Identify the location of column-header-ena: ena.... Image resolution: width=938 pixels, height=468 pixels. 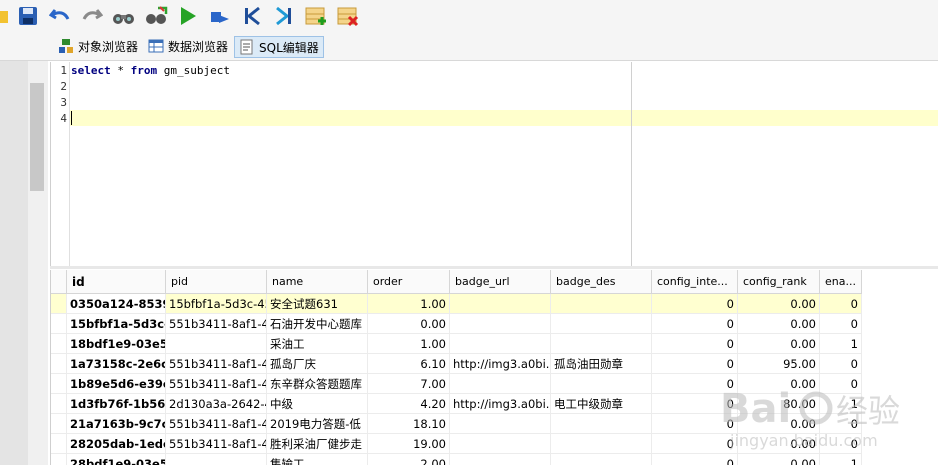
(841, 282).